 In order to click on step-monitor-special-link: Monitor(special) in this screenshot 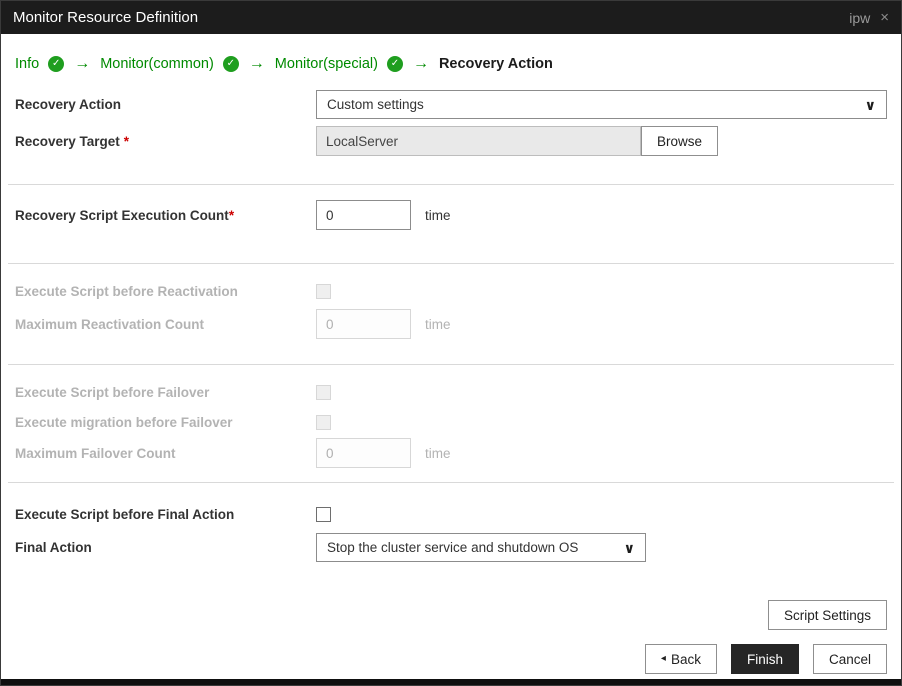, I will do `click(326, 64)`.